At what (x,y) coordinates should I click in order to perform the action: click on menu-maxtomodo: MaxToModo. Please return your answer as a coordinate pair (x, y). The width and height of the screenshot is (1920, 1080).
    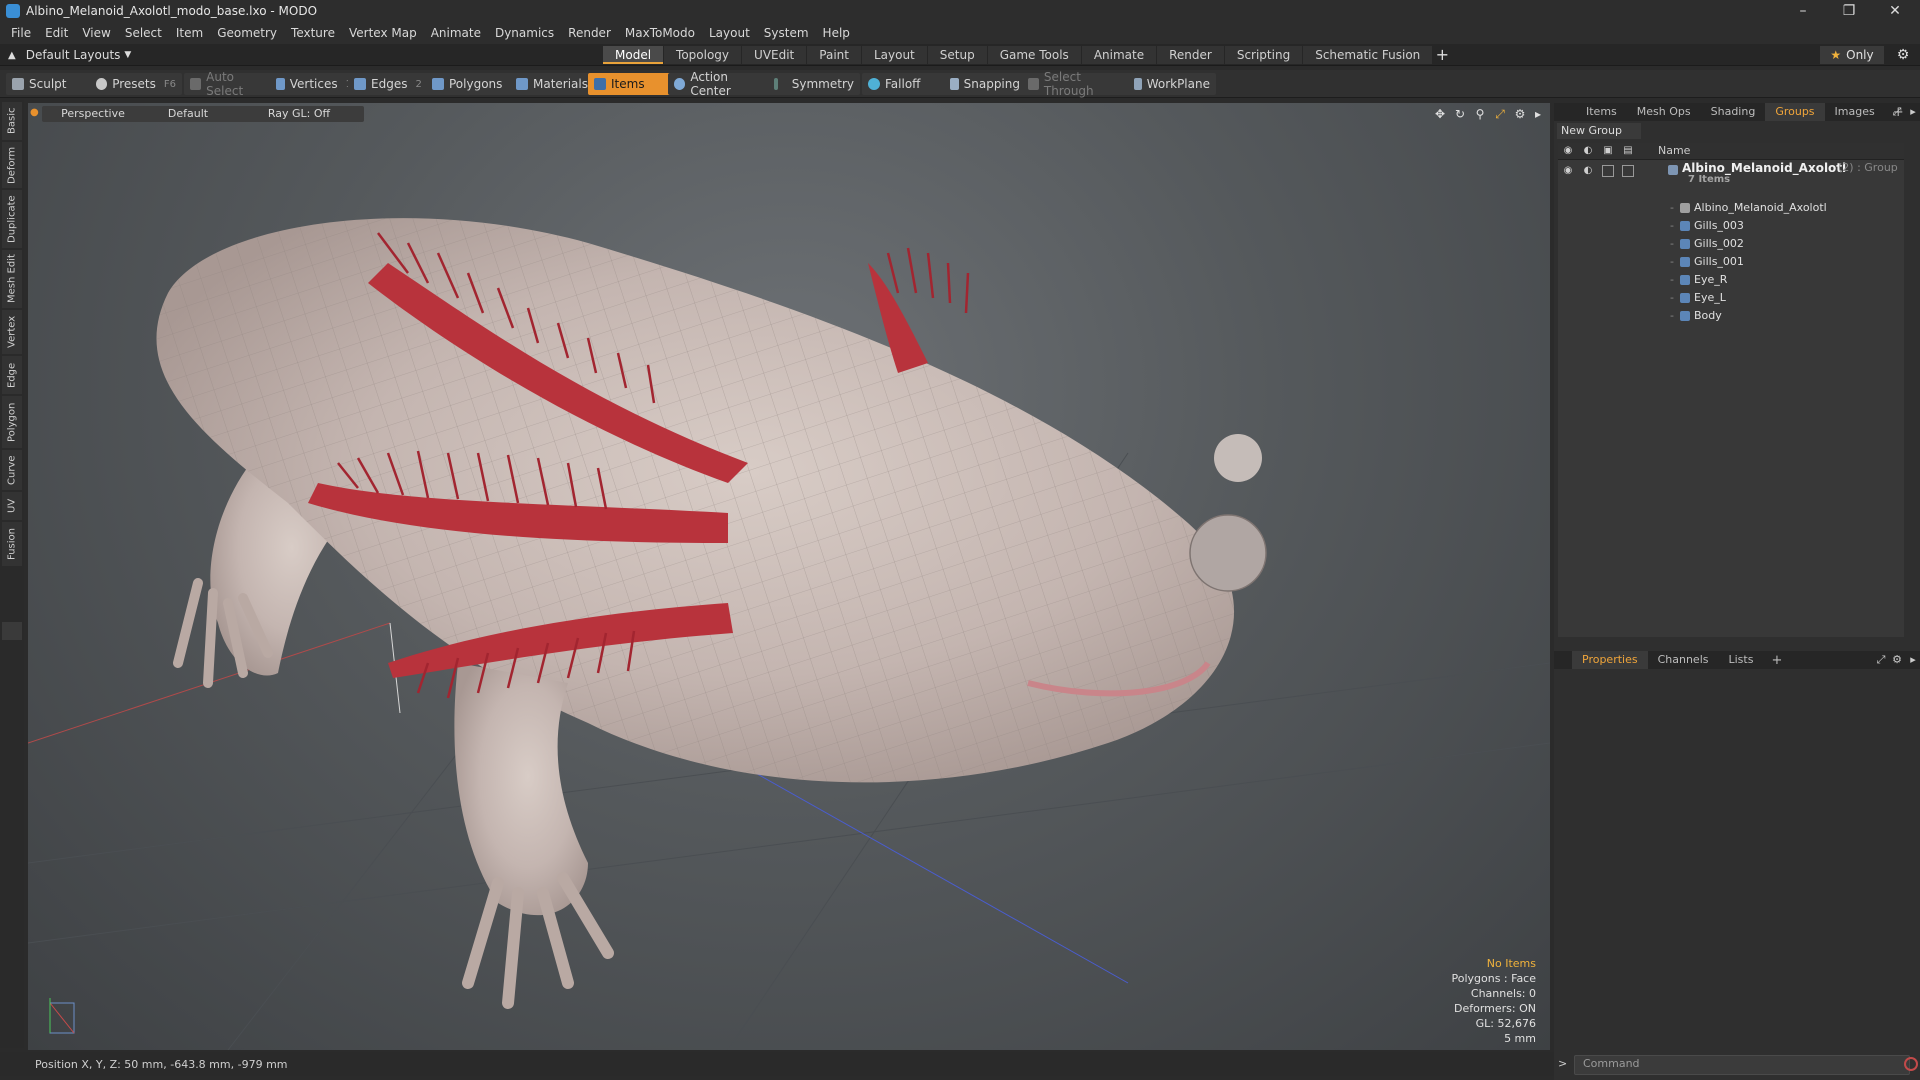
    Looking at the image, I should click on (660, 33).